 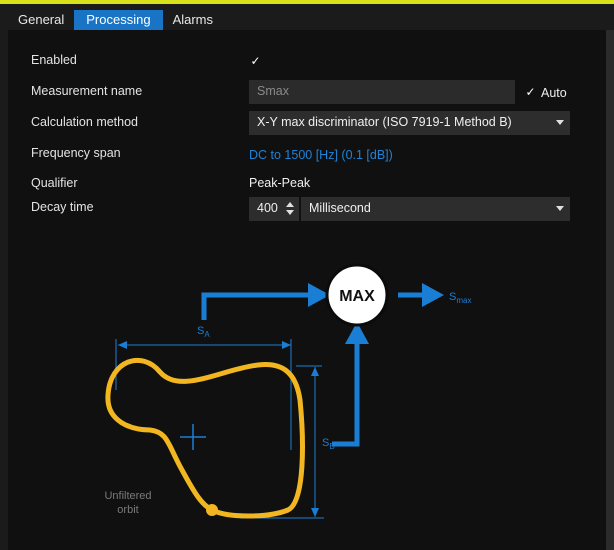 I want to click on sa-dim-arrow-left, so click(x=122, y=345).